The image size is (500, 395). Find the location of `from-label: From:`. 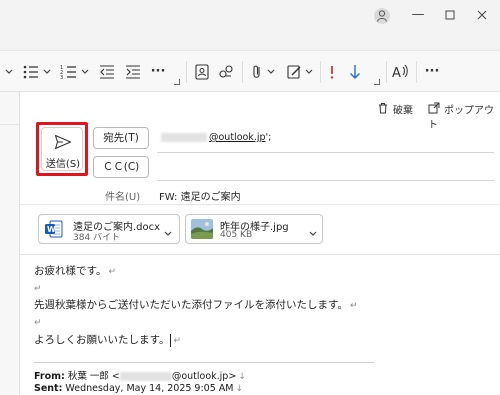

from-label: From: is located at coordinates (49, 376).